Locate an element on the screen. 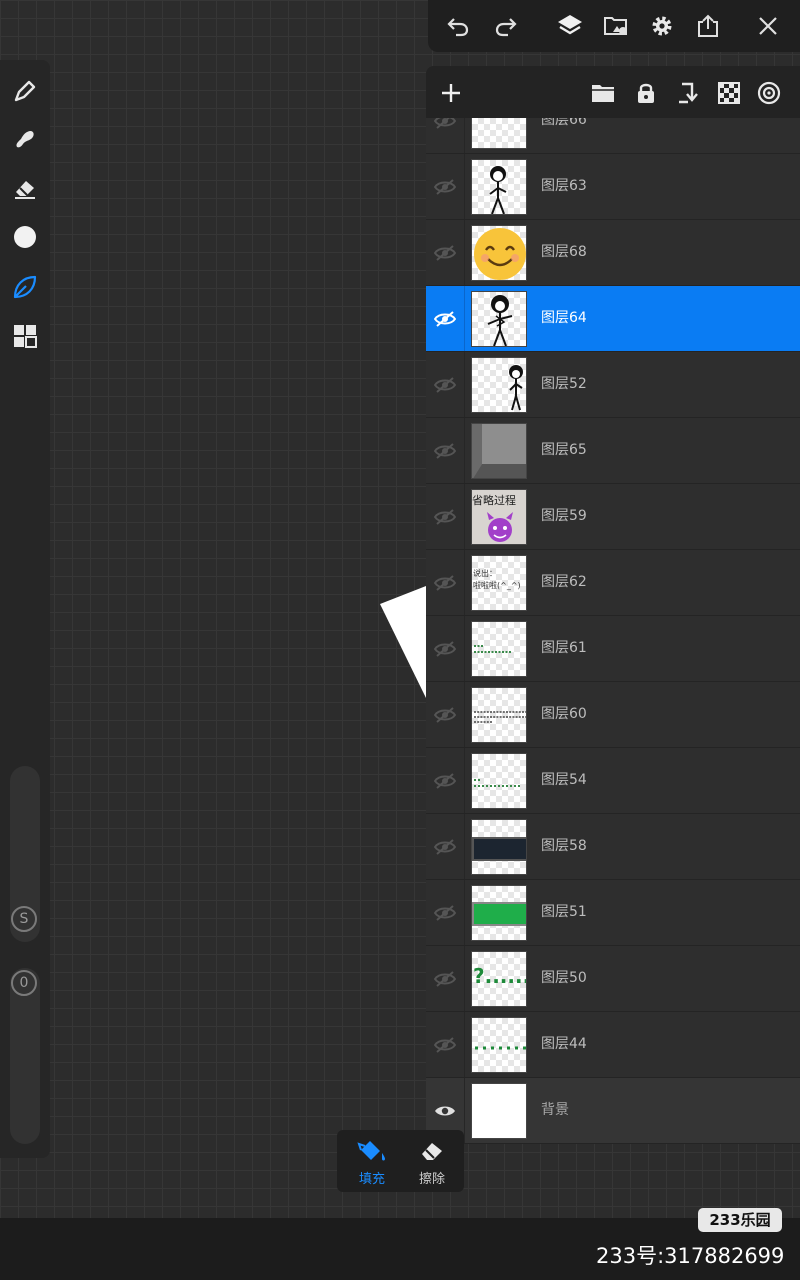 This screenshot has width=800, height=1280. add-layer-button is located at coordinates (451, 93).